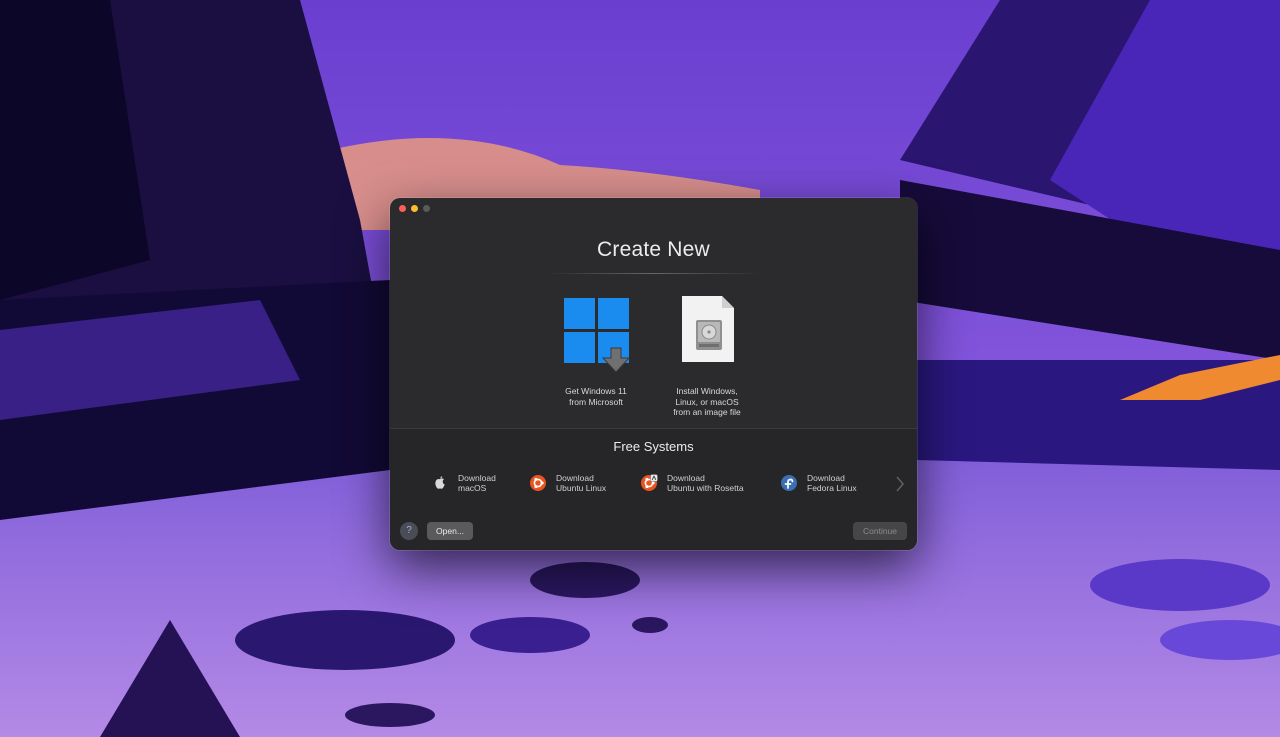 The height and width of the screenshot is (737, 1280). Describe the element at coordinates (575, 478) in the screenshot. I see `download-ubuntu-line1: Download` at that location.